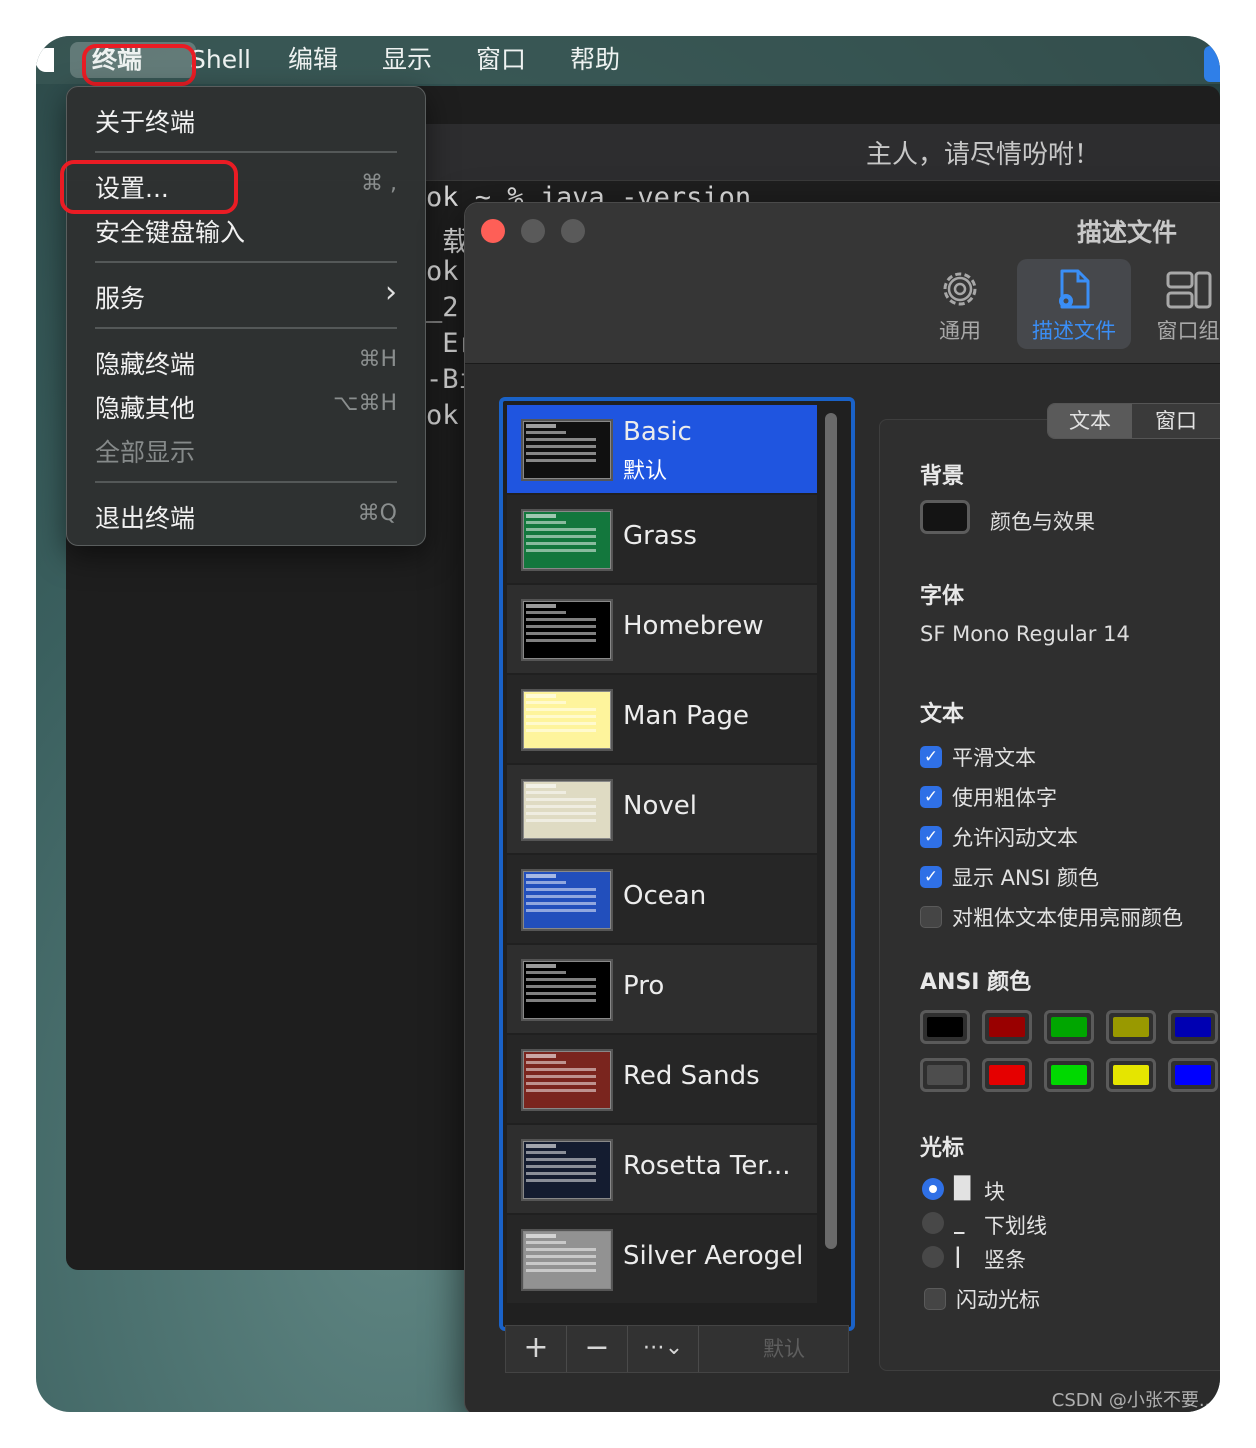 Image resolution: width=1256 pixels, height=1448 pixels. I want to click on menu-help: 帮助, so click(595, 60).